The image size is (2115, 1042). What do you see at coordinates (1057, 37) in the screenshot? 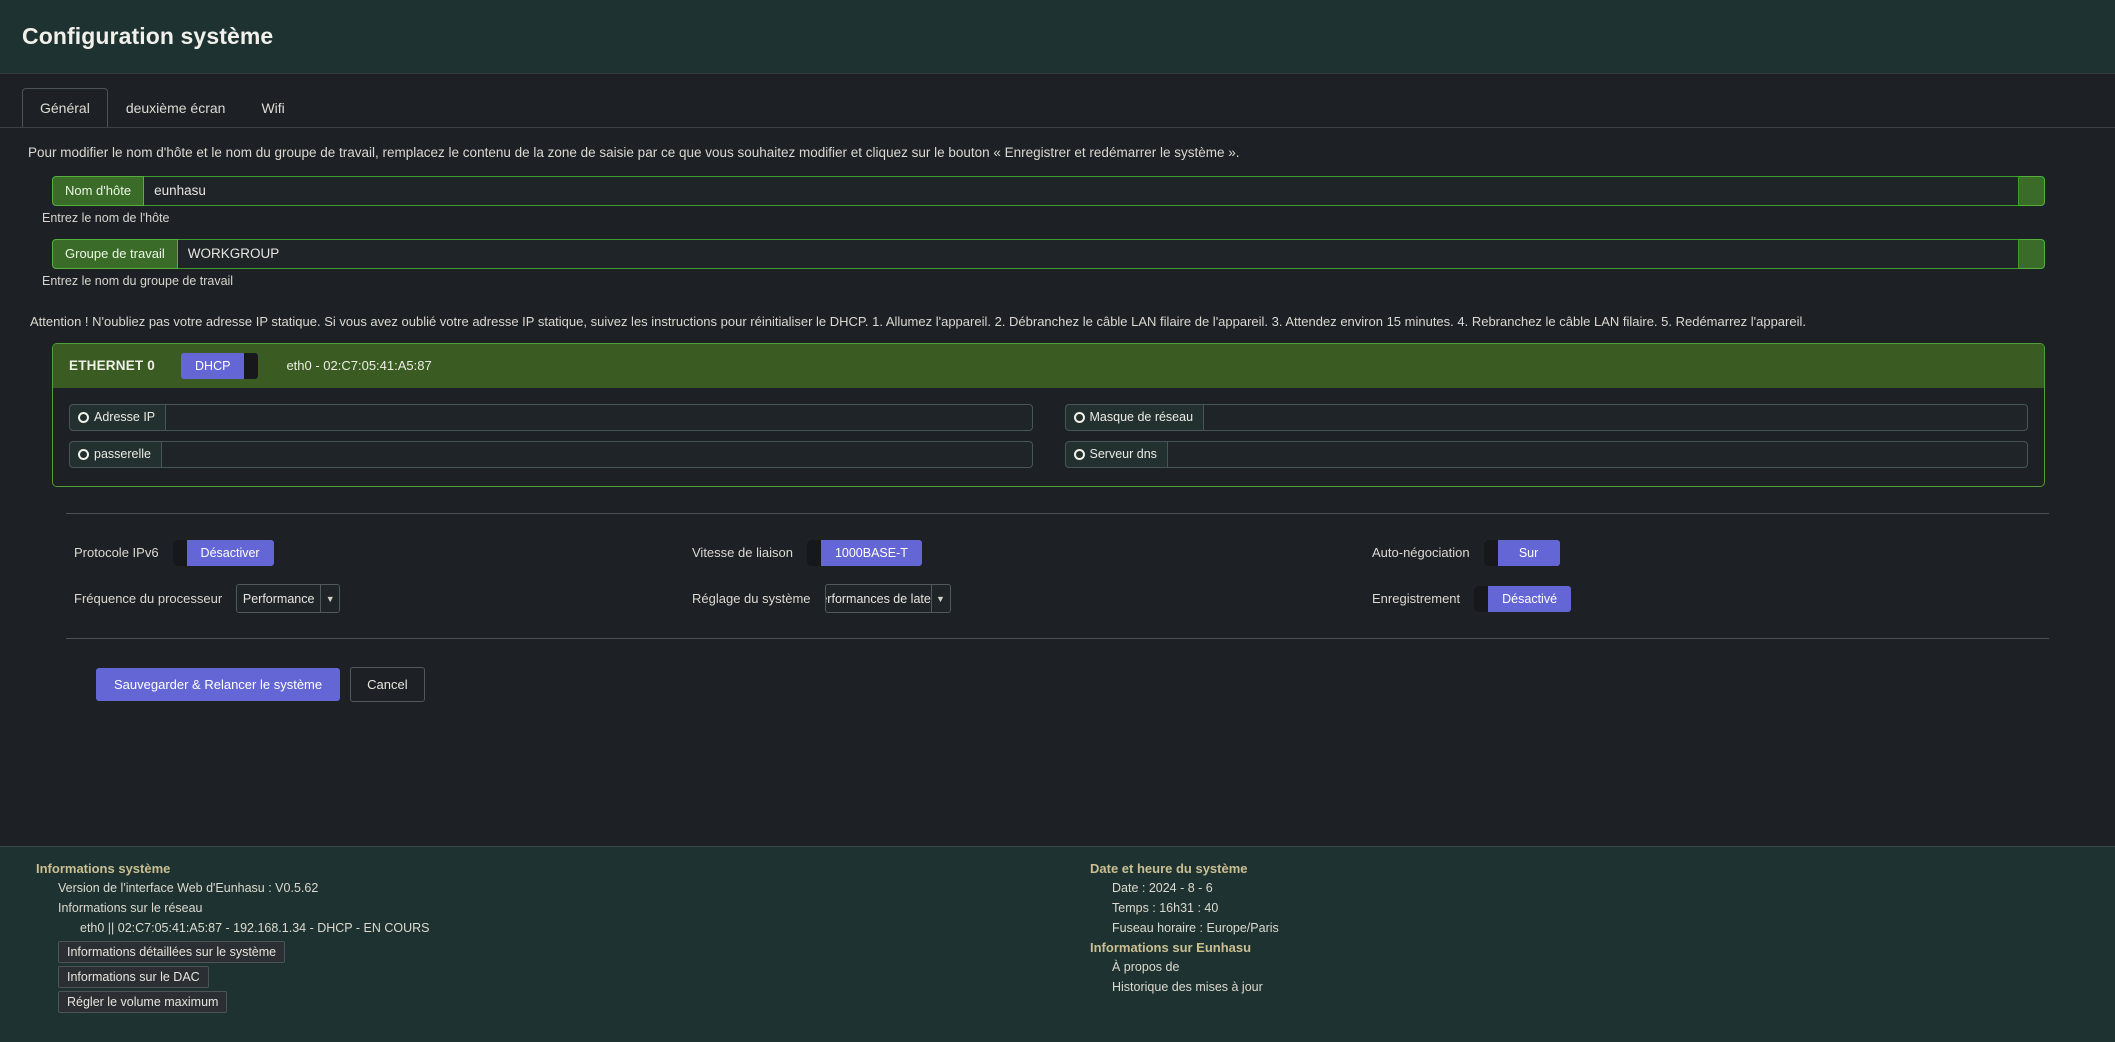
I see `app-header: Configuration système` at bounding box center [1057, 37].